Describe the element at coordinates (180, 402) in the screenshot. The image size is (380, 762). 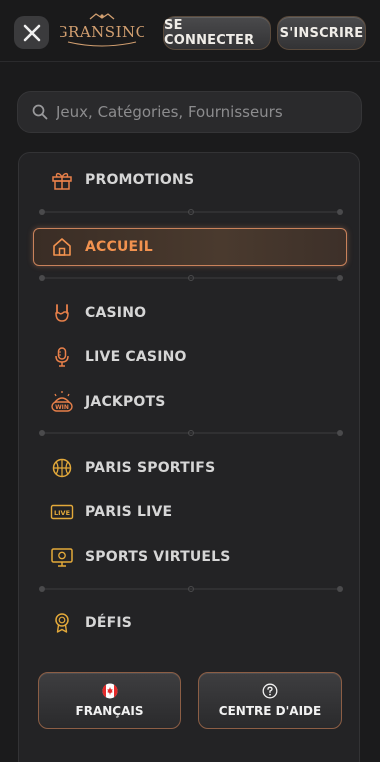
I see `menu-item-jackpots: WIN JACKPOTS` at that location.